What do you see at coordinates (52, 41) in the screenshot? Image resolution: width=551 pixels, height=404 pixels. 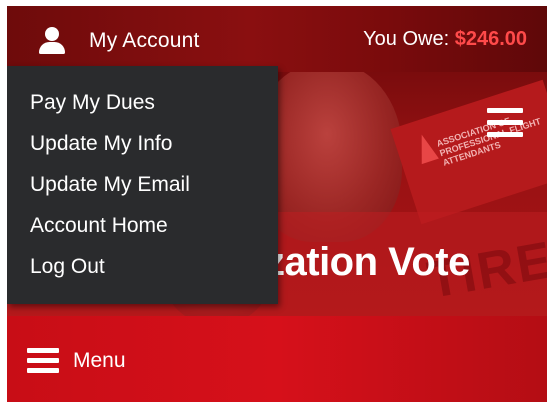 I see `user-icon` at bounding box center [52, 41].